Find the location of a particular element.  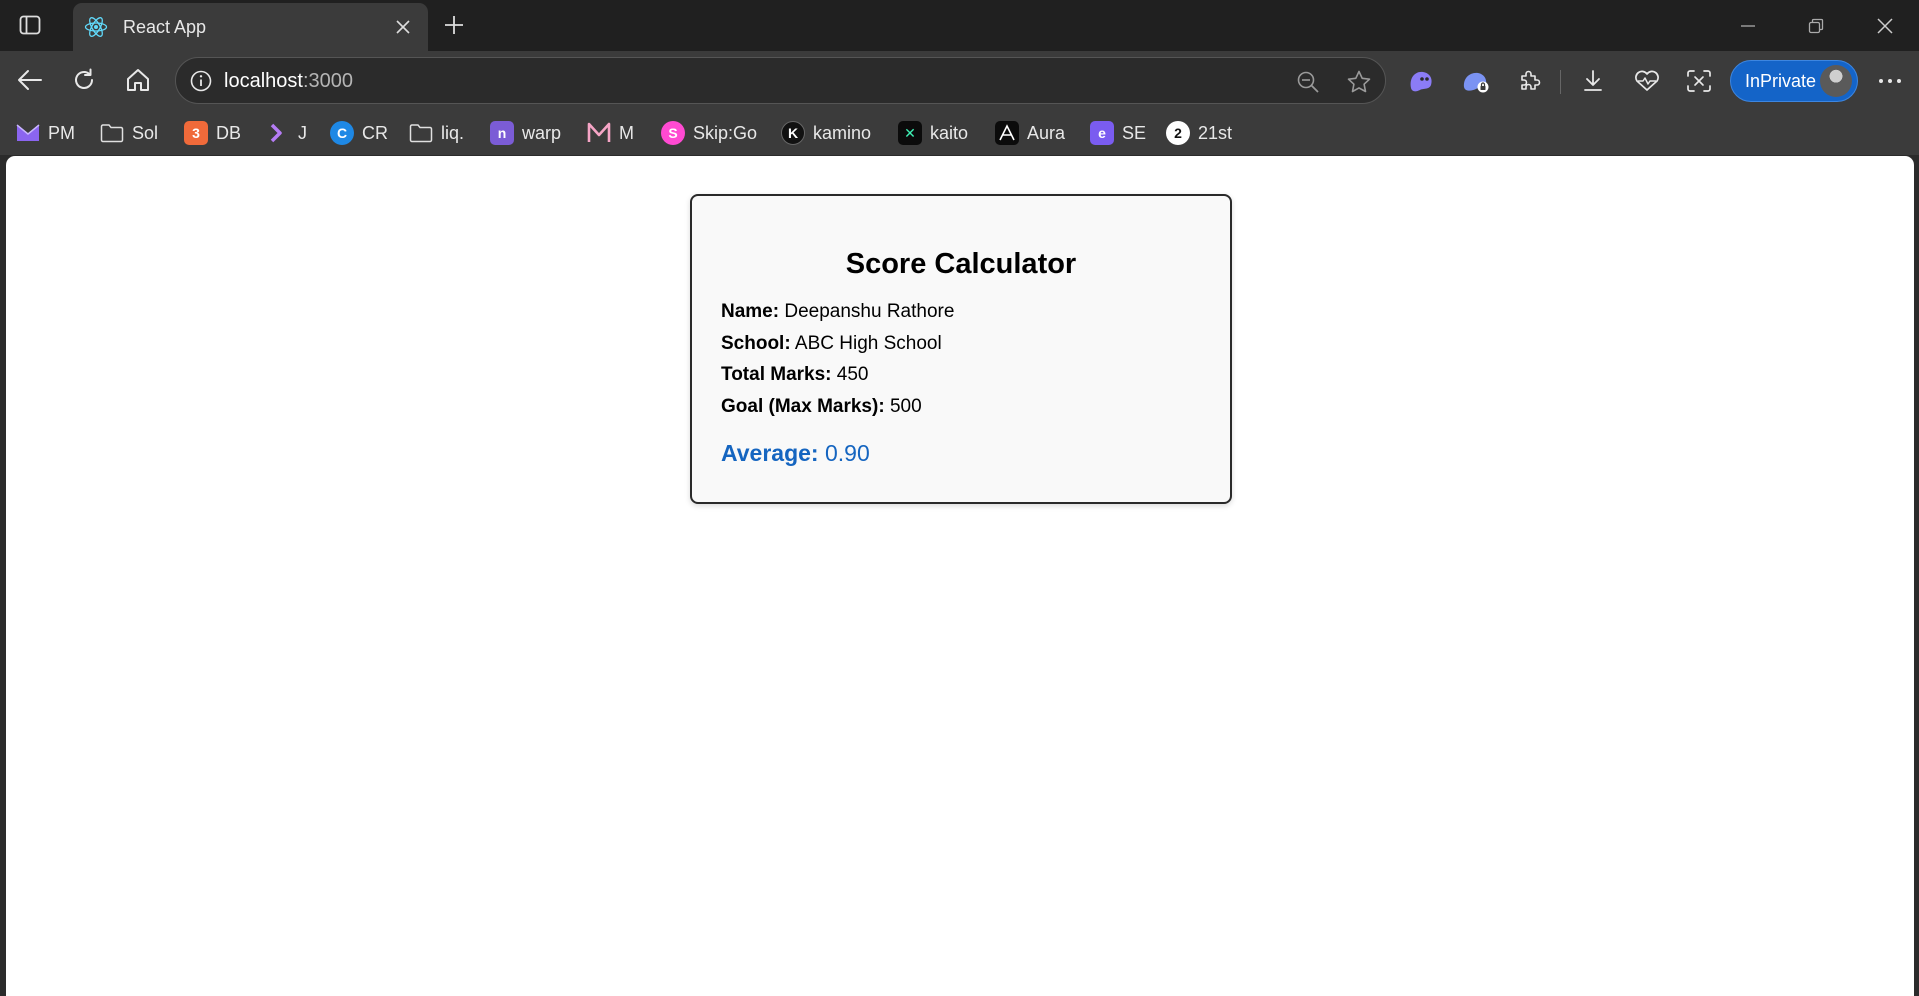

url-host: localhost is located at coordinates (263, 81).